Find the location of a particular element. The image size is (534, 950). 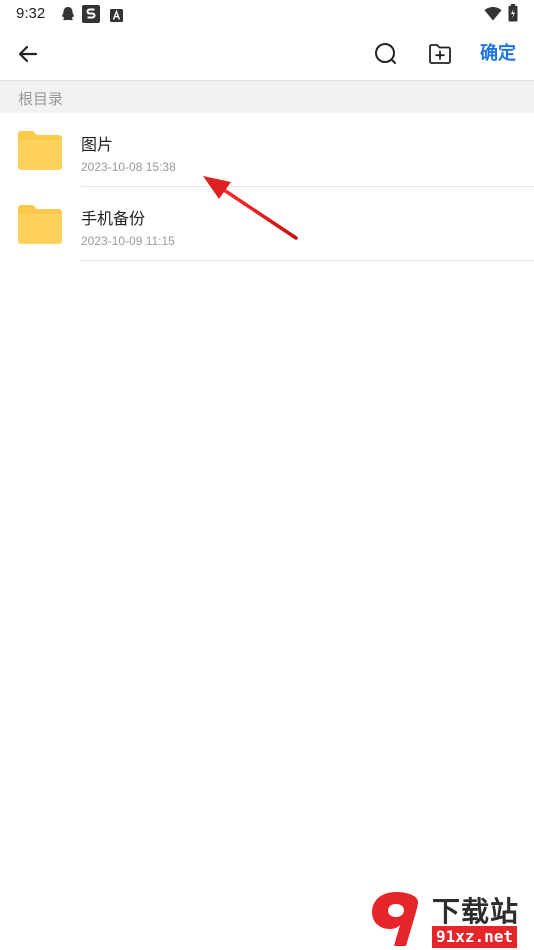

row-divider is located at coordinates (307, 260).